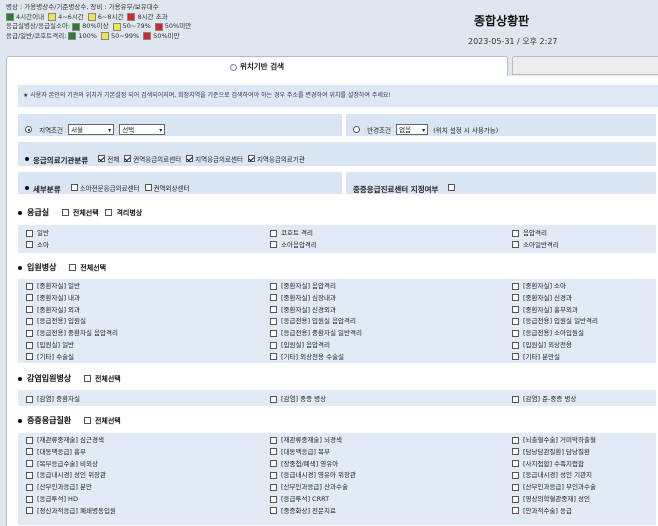 This screenshot has width=658, height=526. What do you see at coordinates (551, 451) in the screenshot?
I see `severe-option: [담낭담관질환] 담낭질환` at bounding box center [551, 451].